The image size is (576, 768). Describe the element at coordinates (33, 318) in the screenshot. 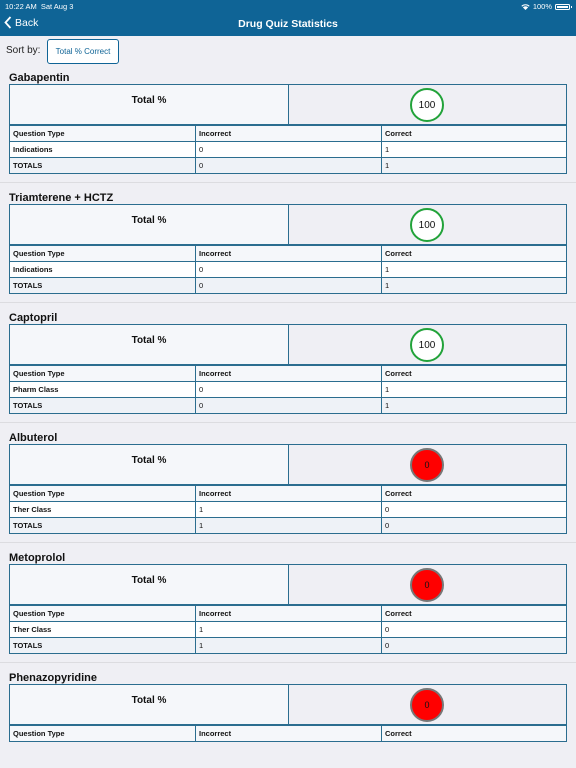

I see `drug-name: Captopril` at that location.